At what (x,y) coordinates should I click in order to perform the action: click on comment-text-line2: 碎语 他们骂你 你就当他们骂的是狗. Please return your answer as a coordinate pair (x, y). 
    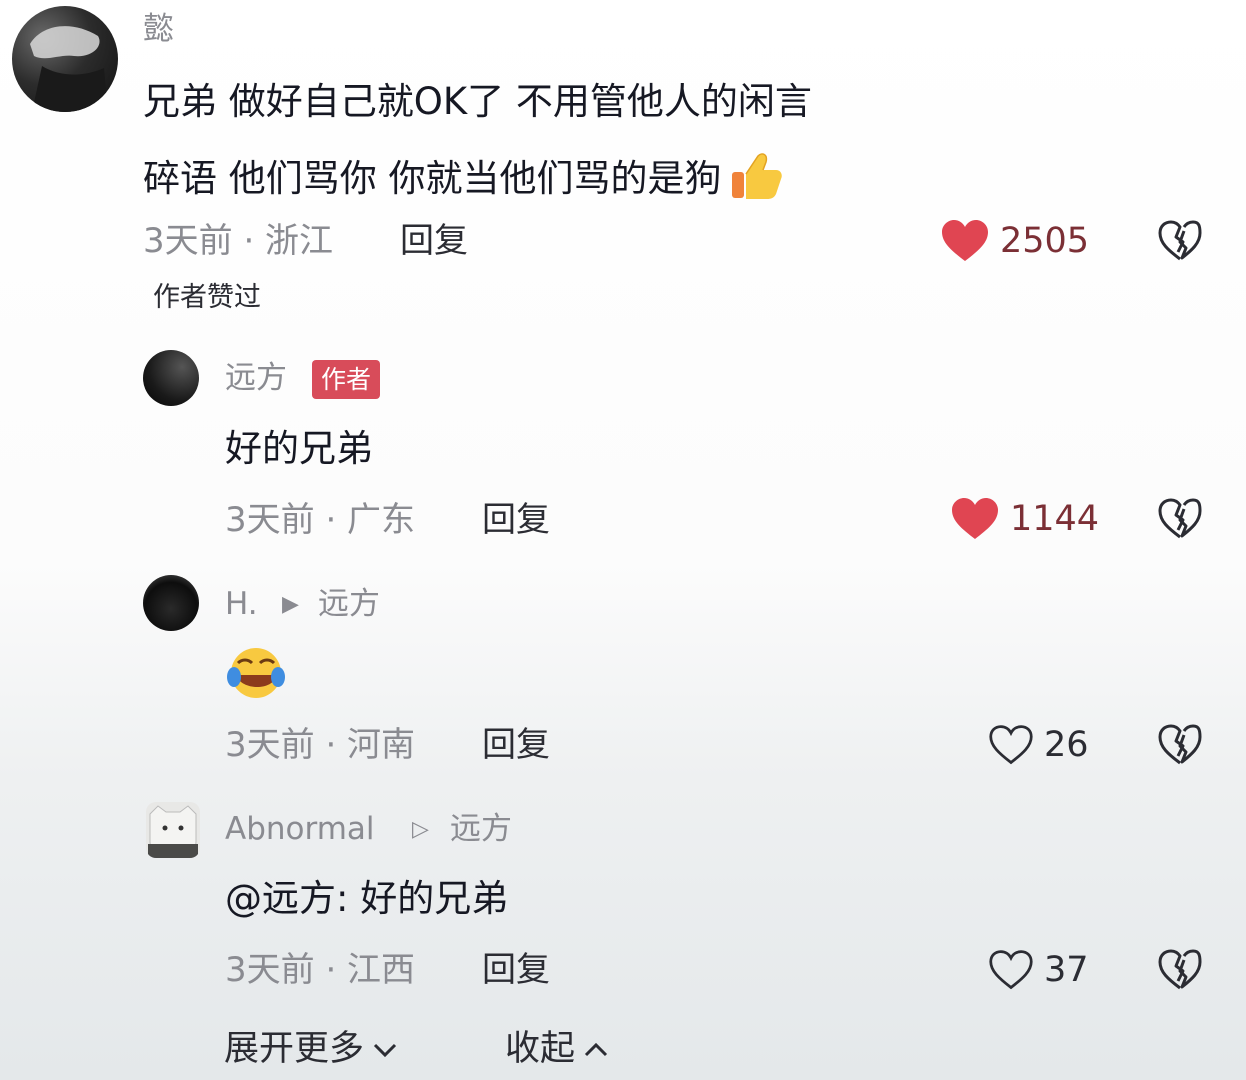
    Looking at the image, I should click on (463, 178).